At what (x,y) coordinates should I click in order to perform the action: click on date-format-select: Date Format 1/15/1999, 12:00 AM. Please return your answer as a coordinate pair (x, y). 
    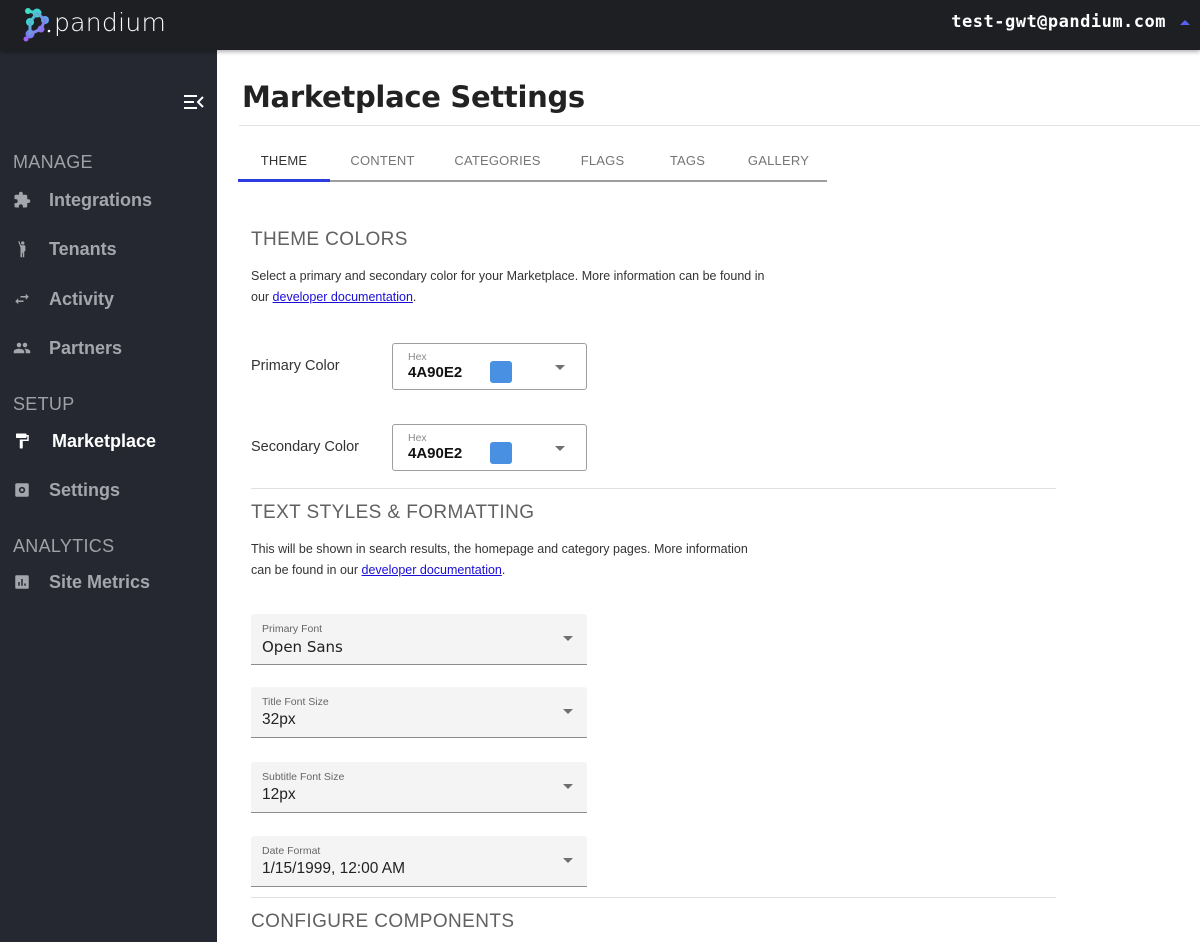
    Looking at the image, I should click on (419, 861).